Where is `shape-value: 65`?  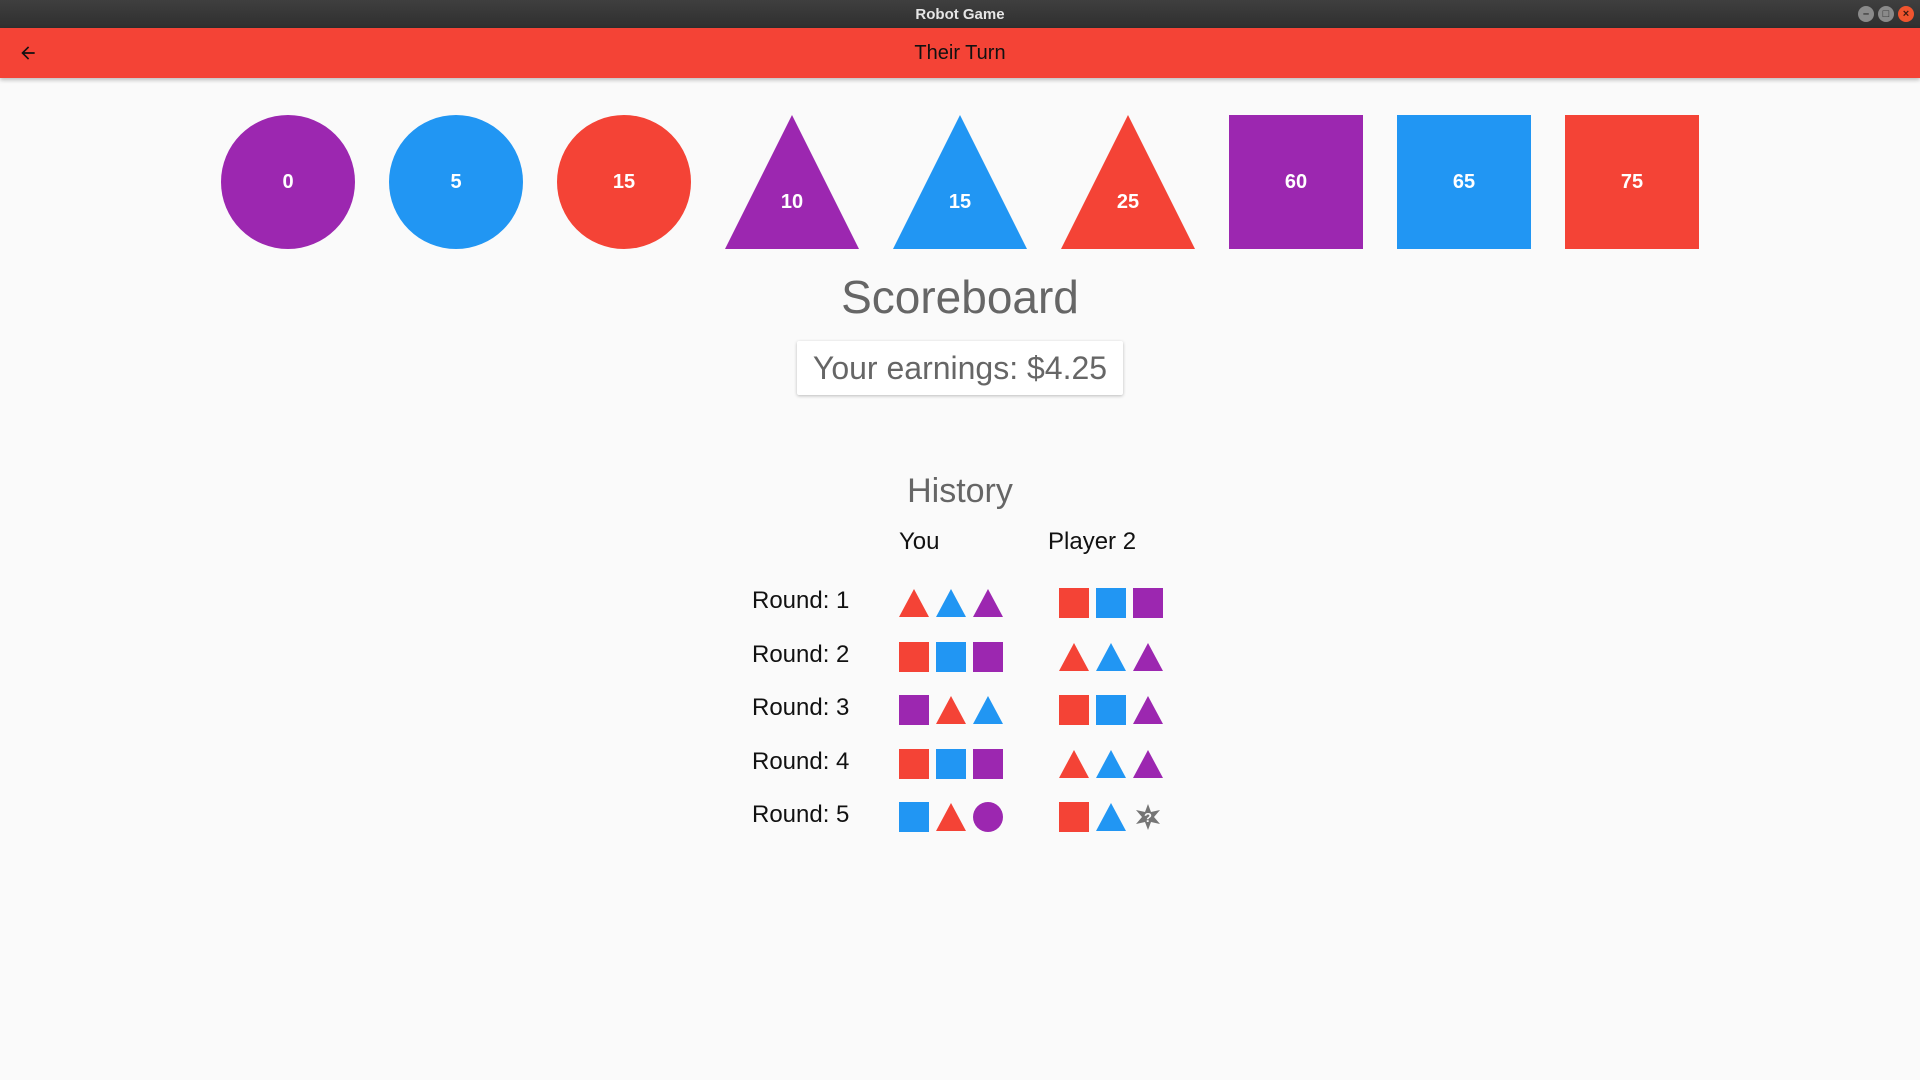 shape-value: 65 is located at coordinates (1464, 181).